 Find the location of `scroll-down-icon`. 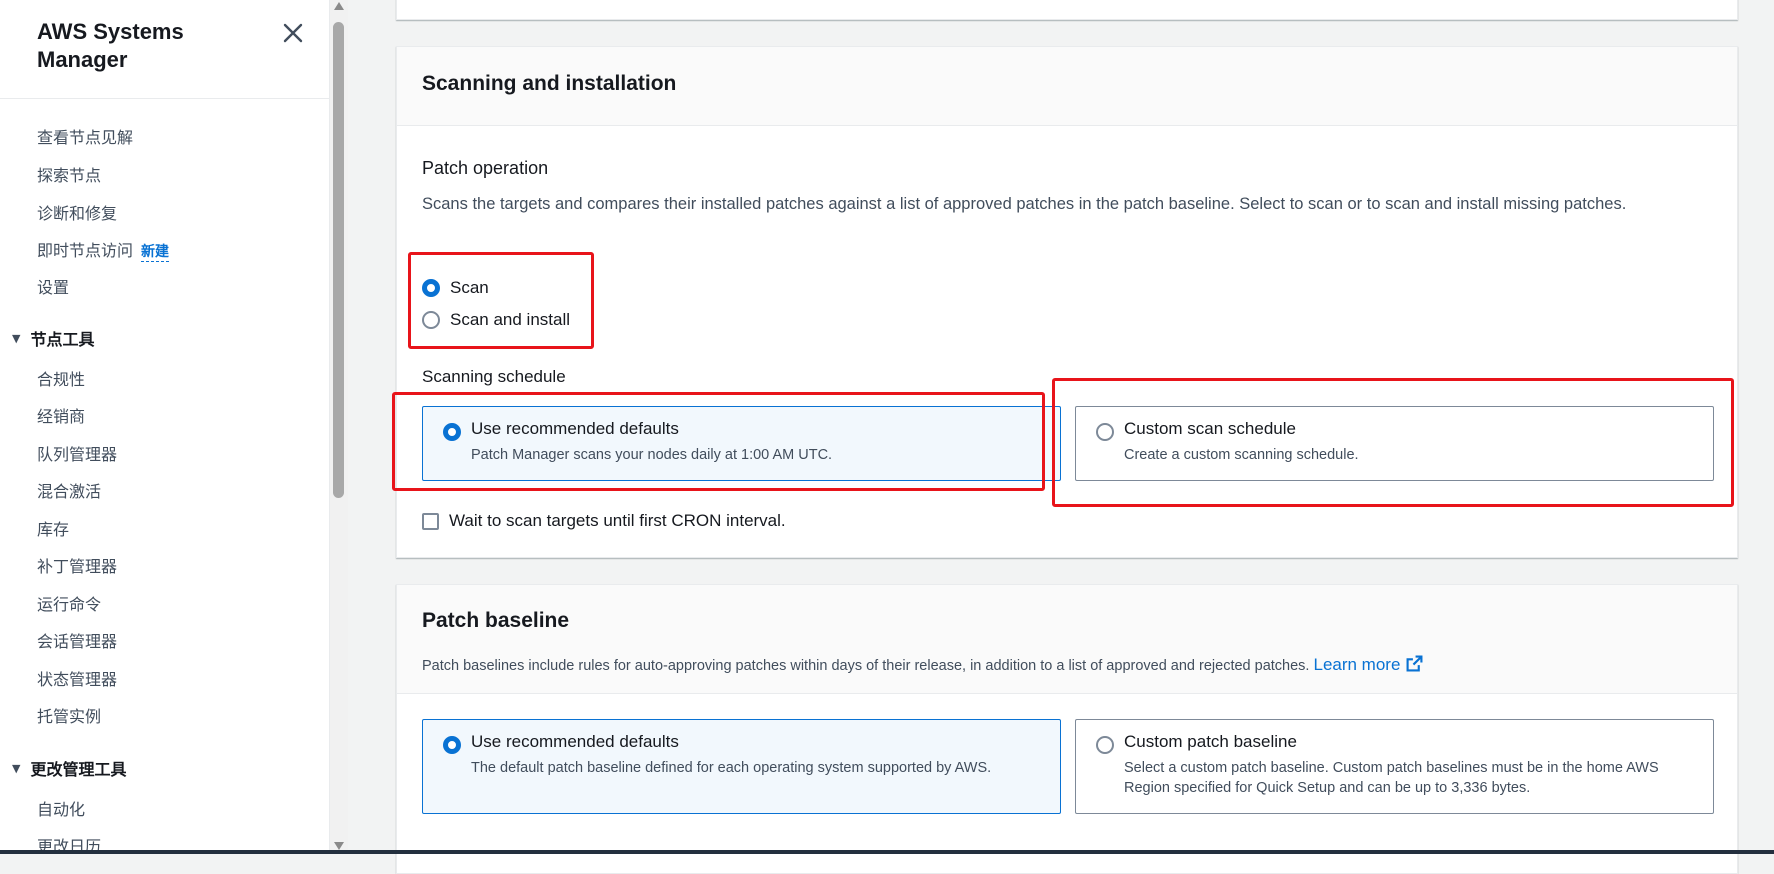

scroll-down-icon is located at coordinates (339, 846).